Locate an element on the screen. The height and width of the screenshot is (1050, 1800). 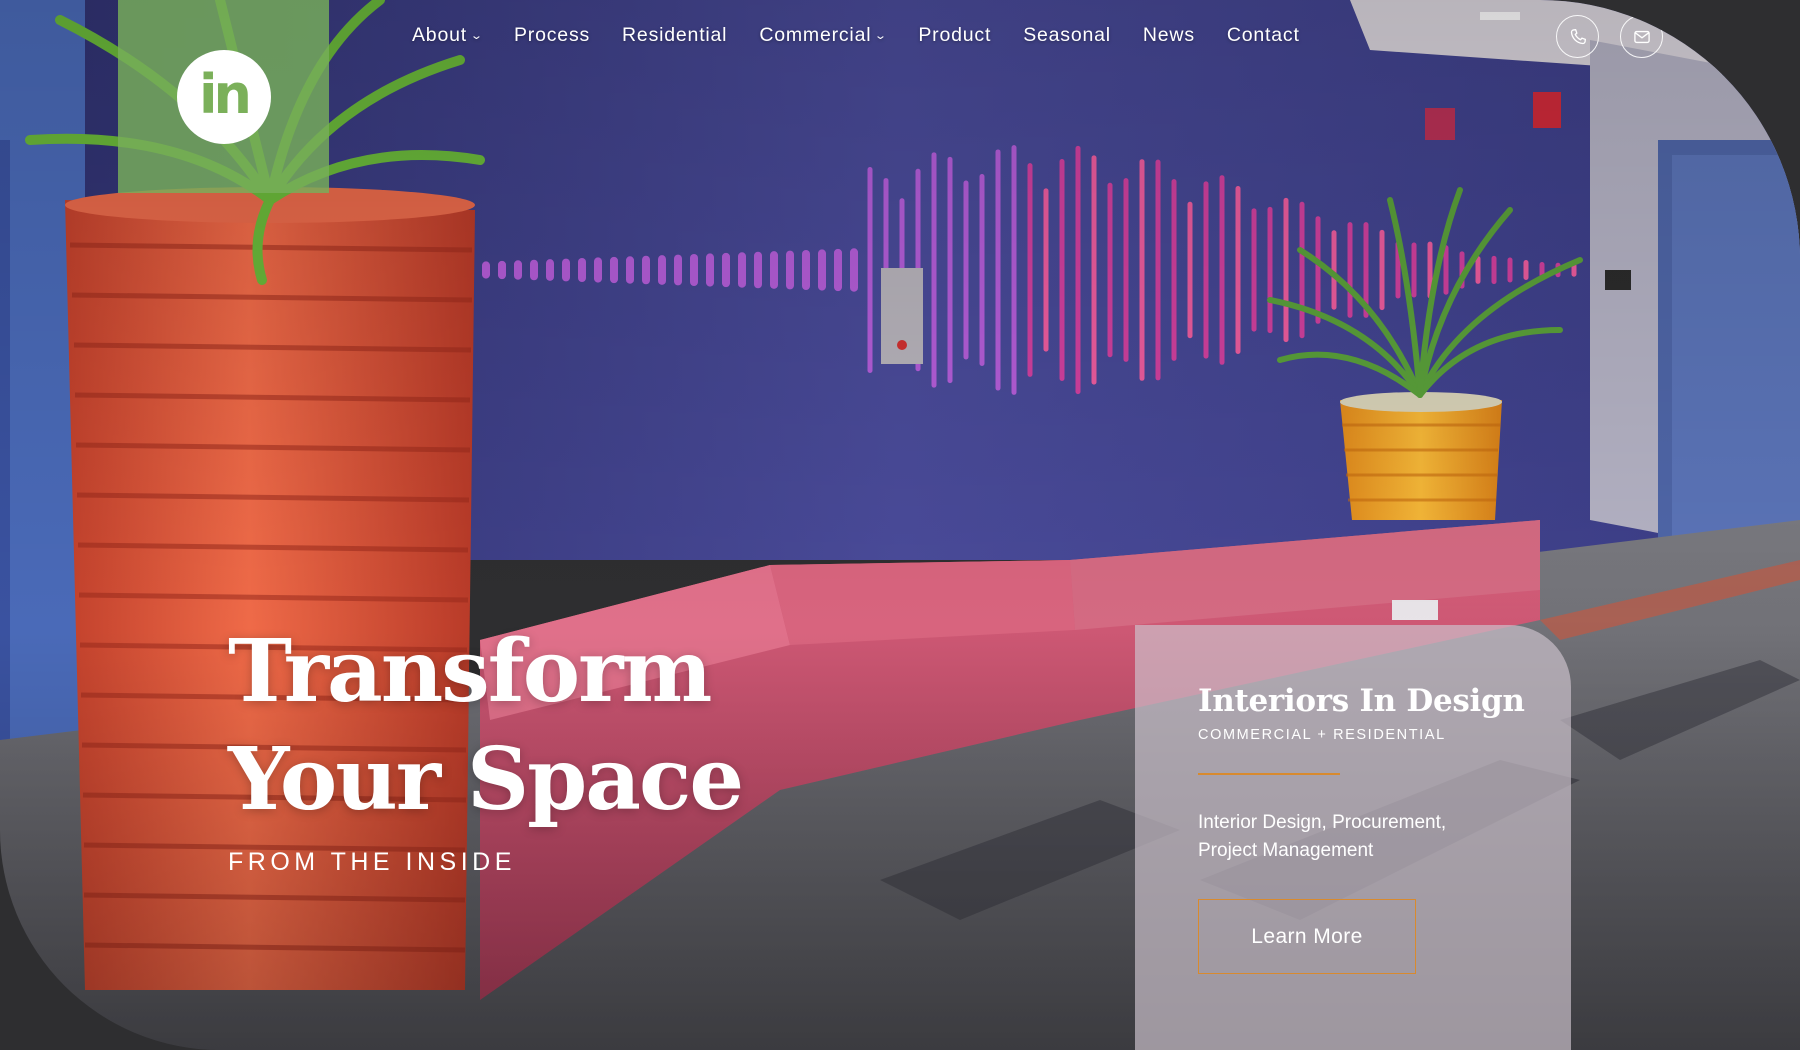
logo-mark: in is located at coordinates (223, 96).